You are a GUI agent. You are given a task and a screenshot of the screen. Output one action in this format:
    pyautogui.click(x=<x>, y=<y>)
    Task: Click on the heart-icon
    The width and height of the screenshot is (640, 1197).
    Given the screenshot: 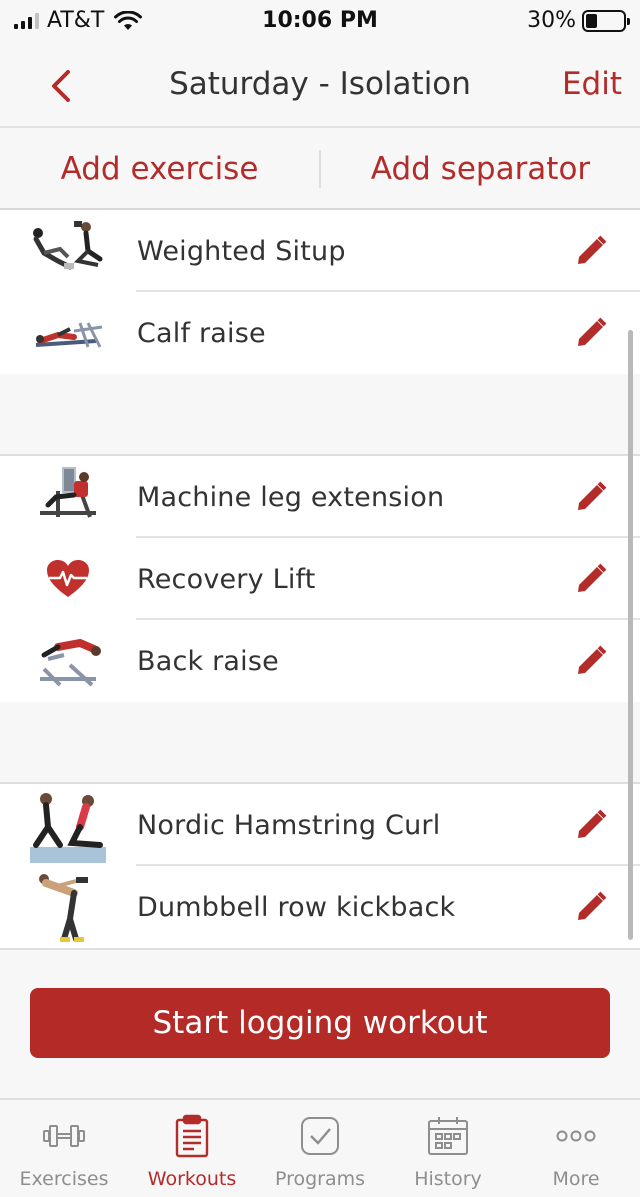 What is the action you would take?
    pyautogui.click(x=68, y=579)
    